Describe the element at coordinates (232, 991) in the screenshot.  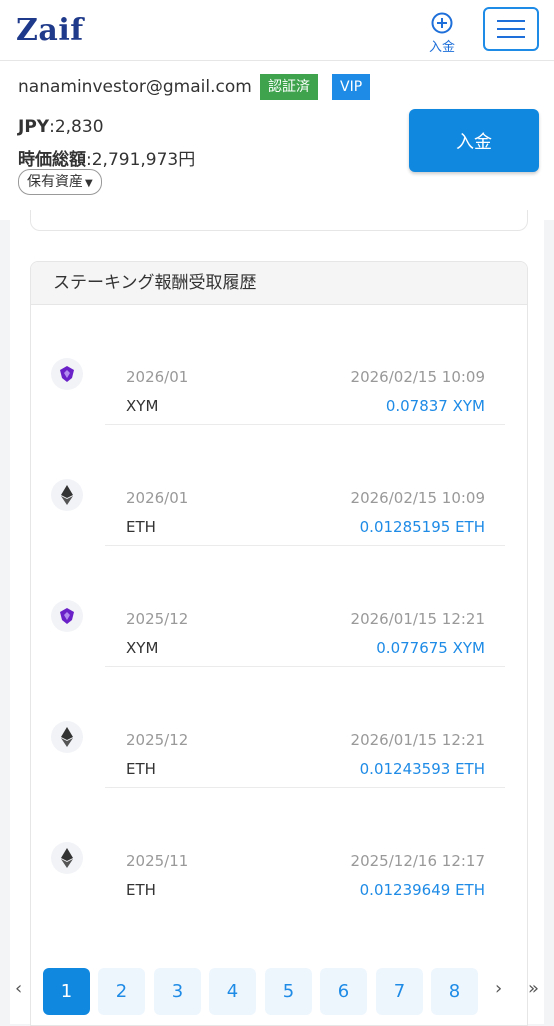
I see `page-4-button: 4` at that location.